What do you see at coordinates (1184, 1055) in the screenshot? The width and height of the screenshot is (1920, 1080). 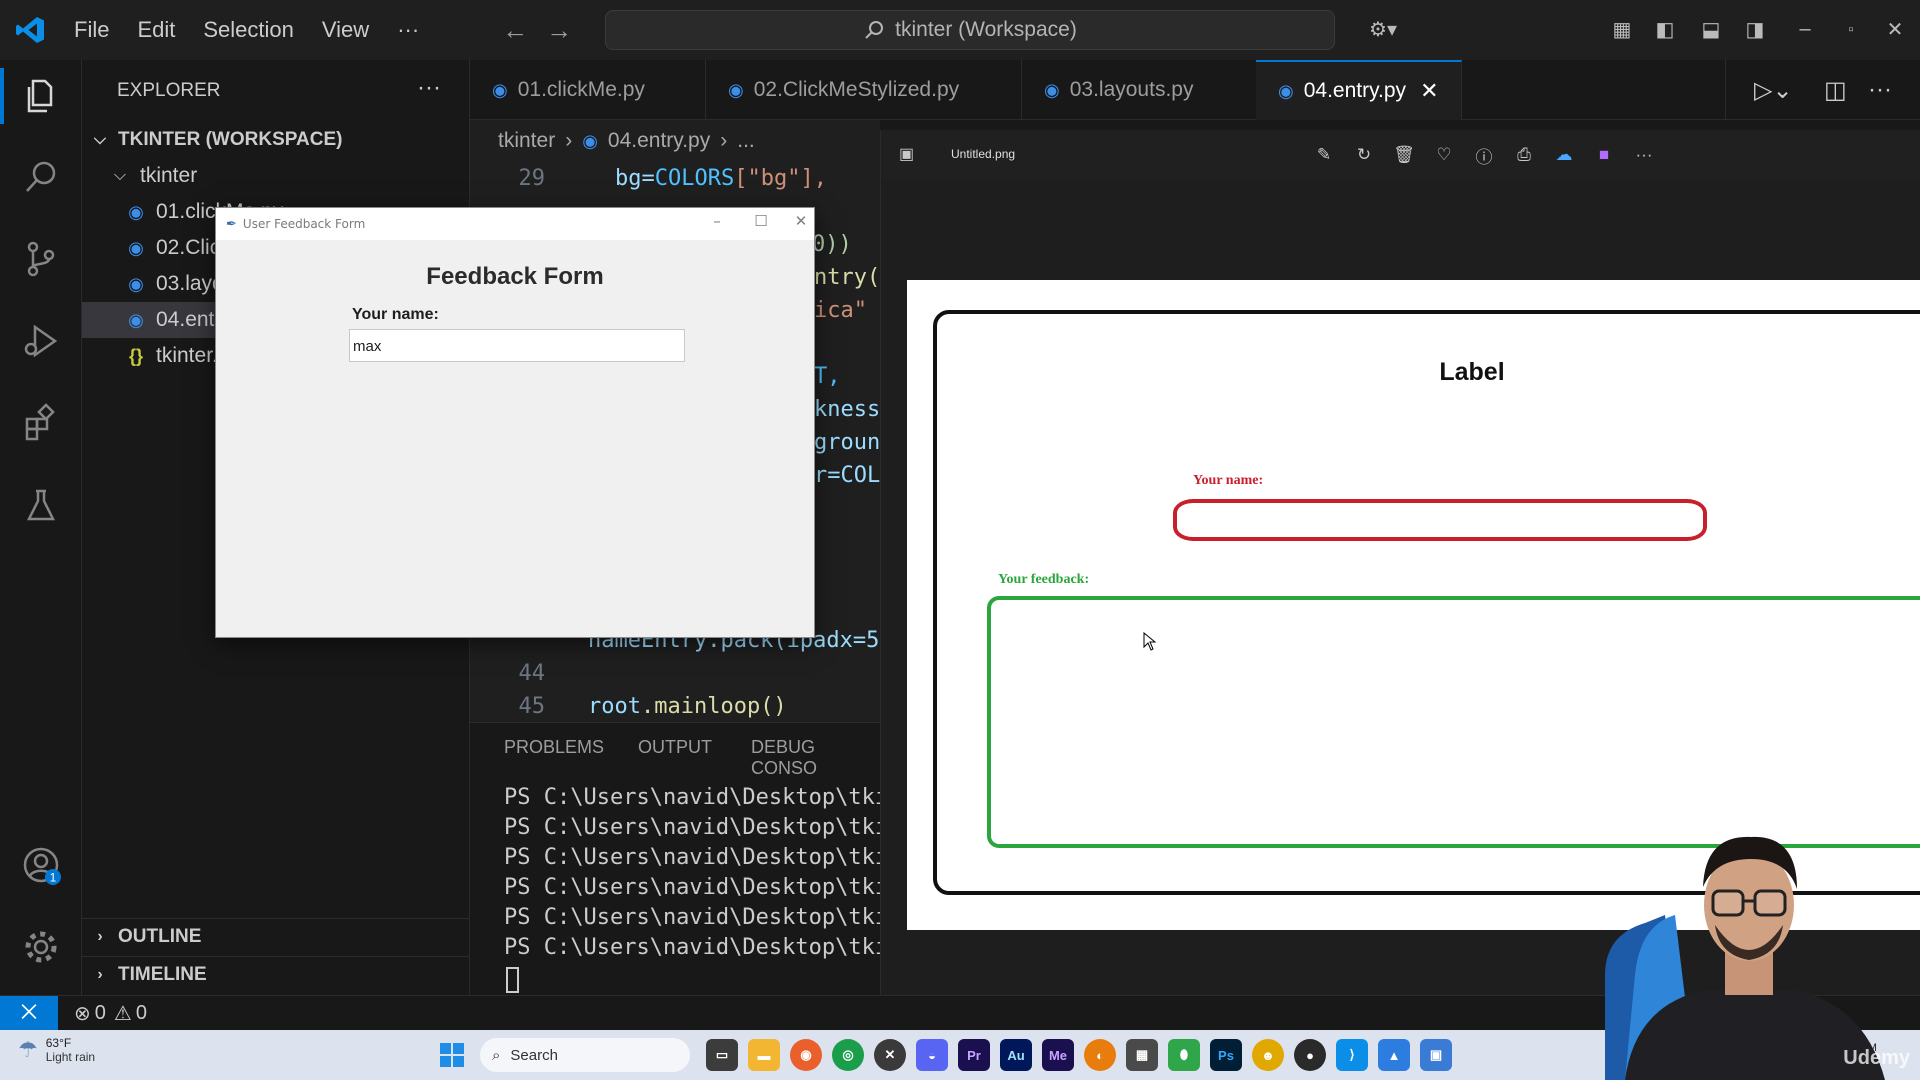 I see `lock-app-icon: ⬮` at bounding box center [1184, 1055].